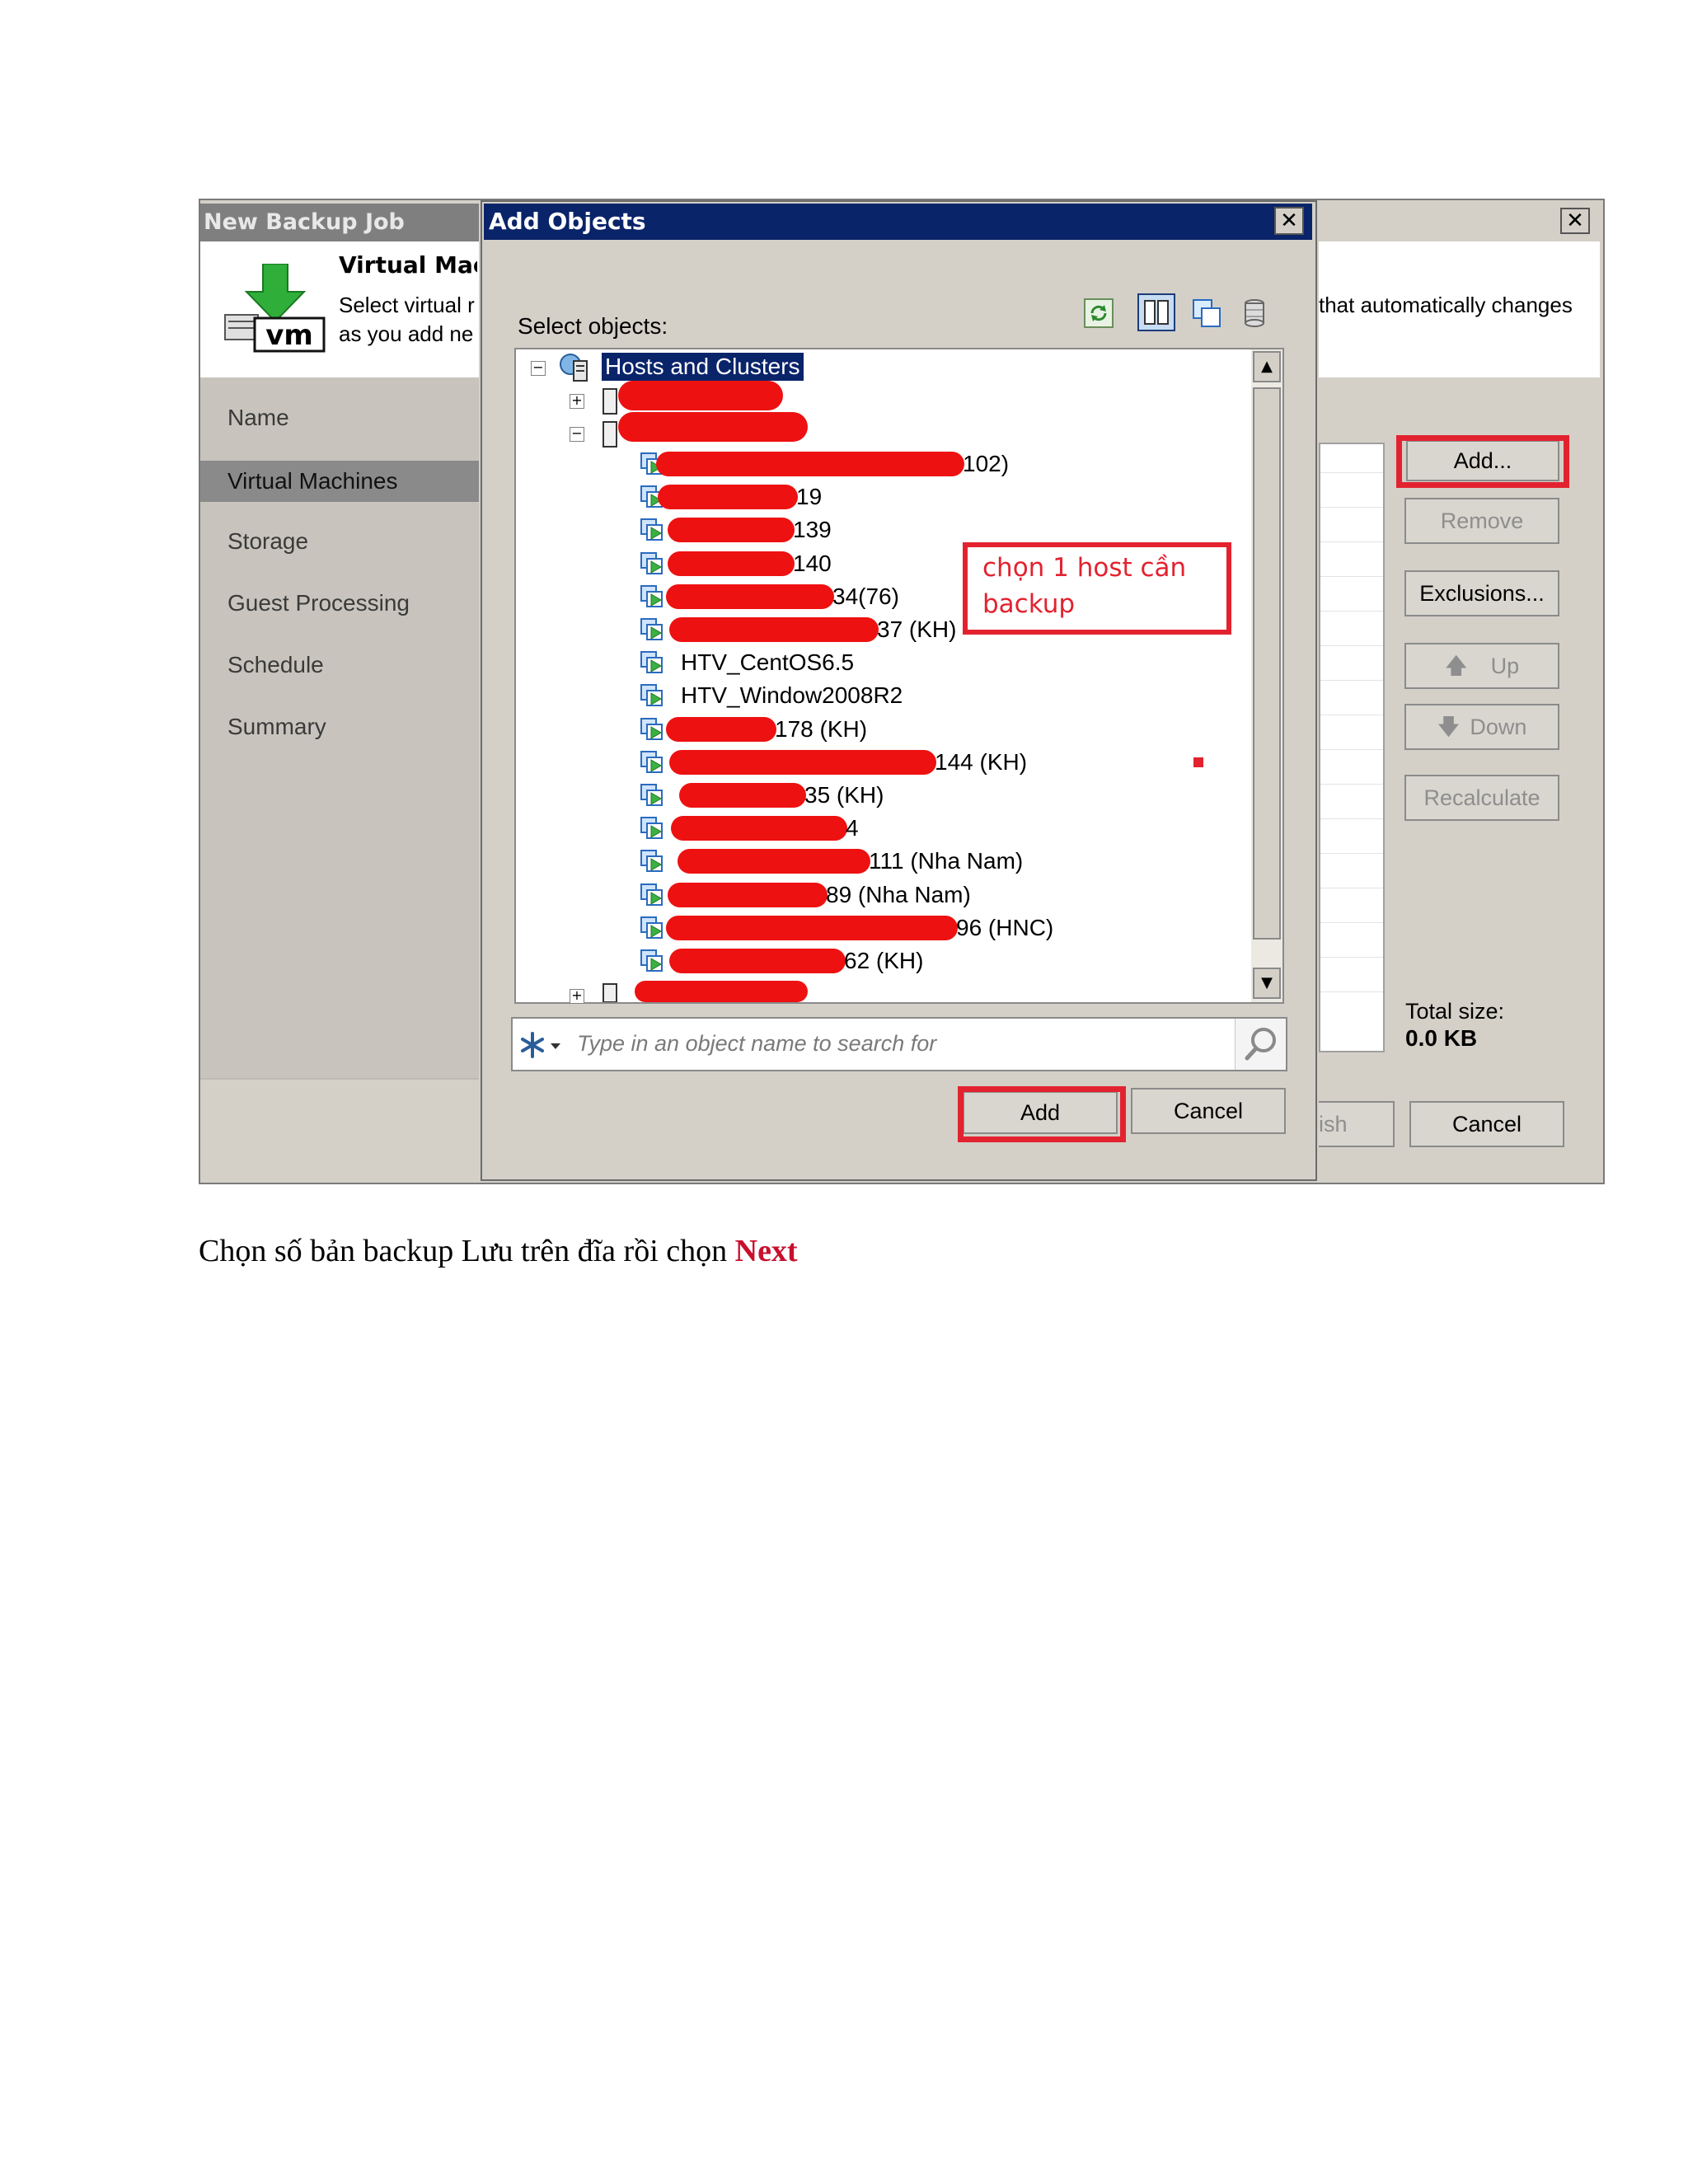 The height and width of the screenshot is (2184, 1688). Describe the element at coordinates (1499, 727) in the screenshot. I see `down-button-label: Down` at that location.